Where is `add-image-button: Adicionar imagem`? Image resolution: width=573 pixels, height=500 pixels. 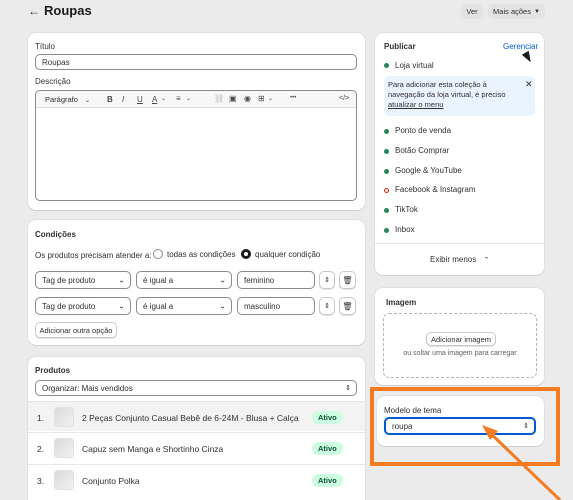
add-image-button: Adicionar imagem is located at coordinates (461, 339).